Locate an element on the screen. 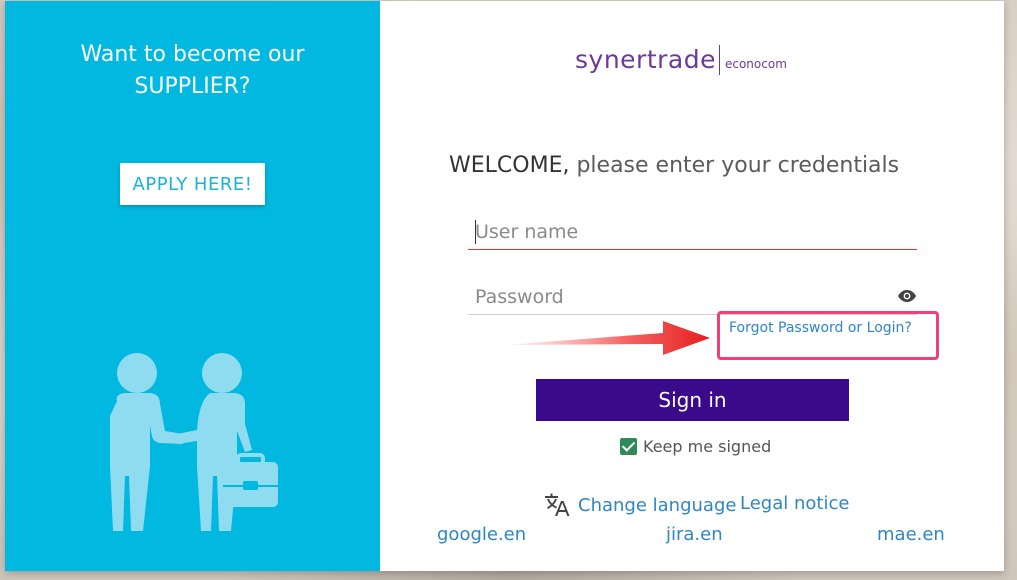 The width and height of the screenshot is (1017, 580). handshake-icon is located at coordinates (194, 442).